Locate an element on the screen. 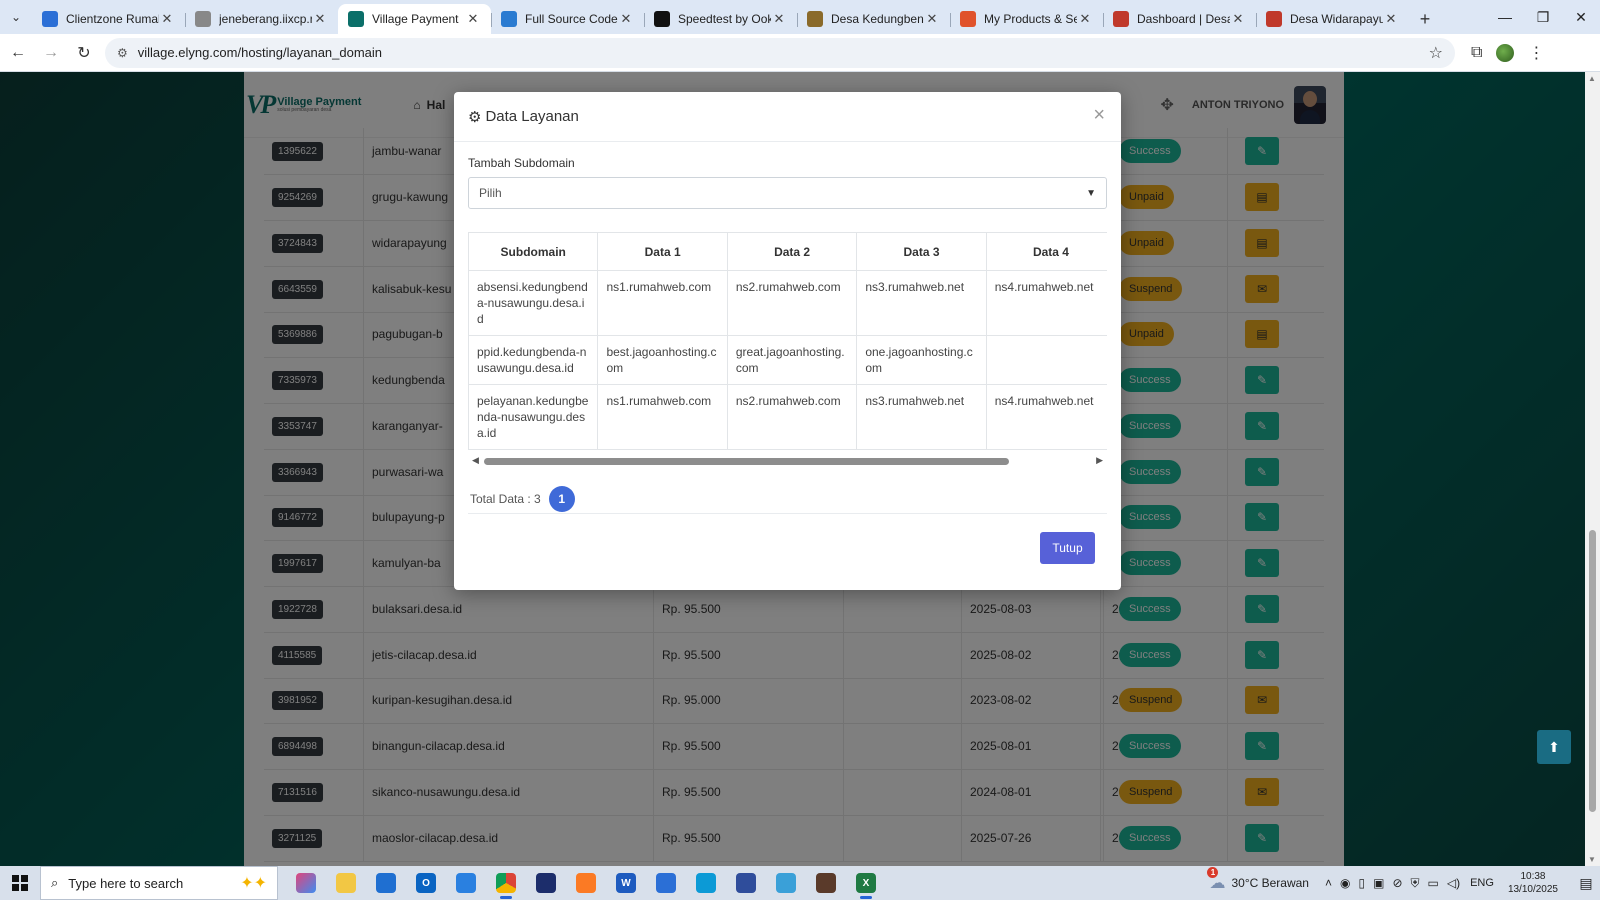  volume-icon: ◁) is located at coordinates (1453, 883).